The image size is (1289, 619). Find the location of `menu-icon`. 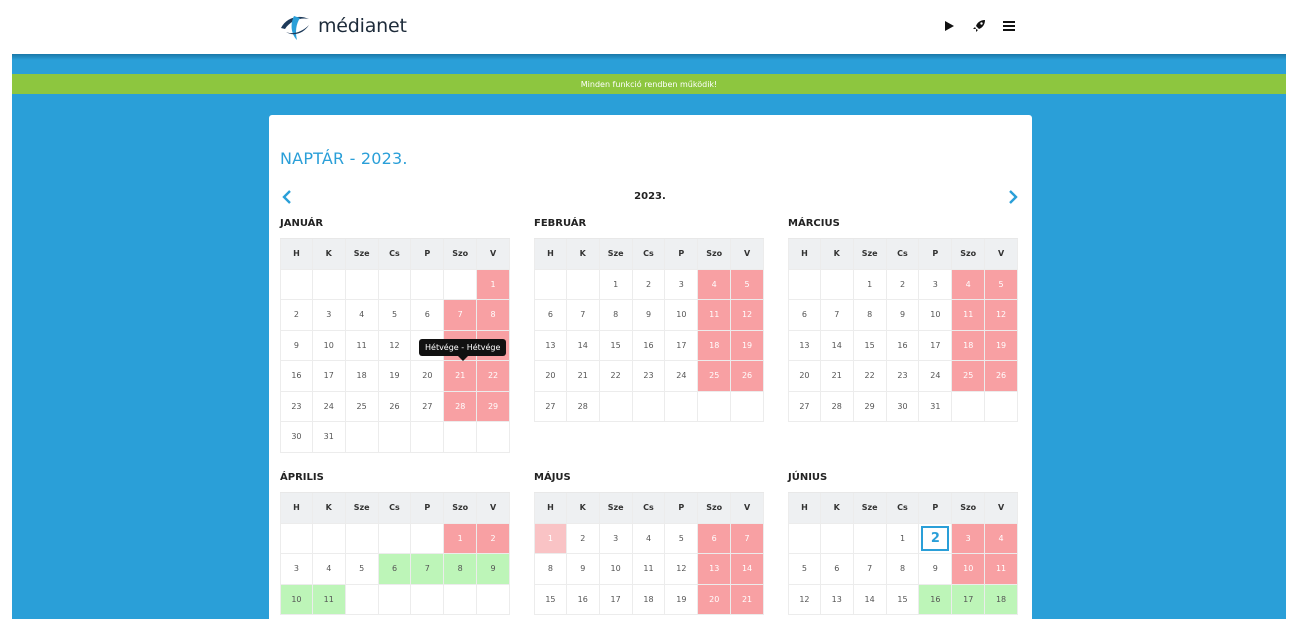

menu-icon is located at coordinates (1009, 25).